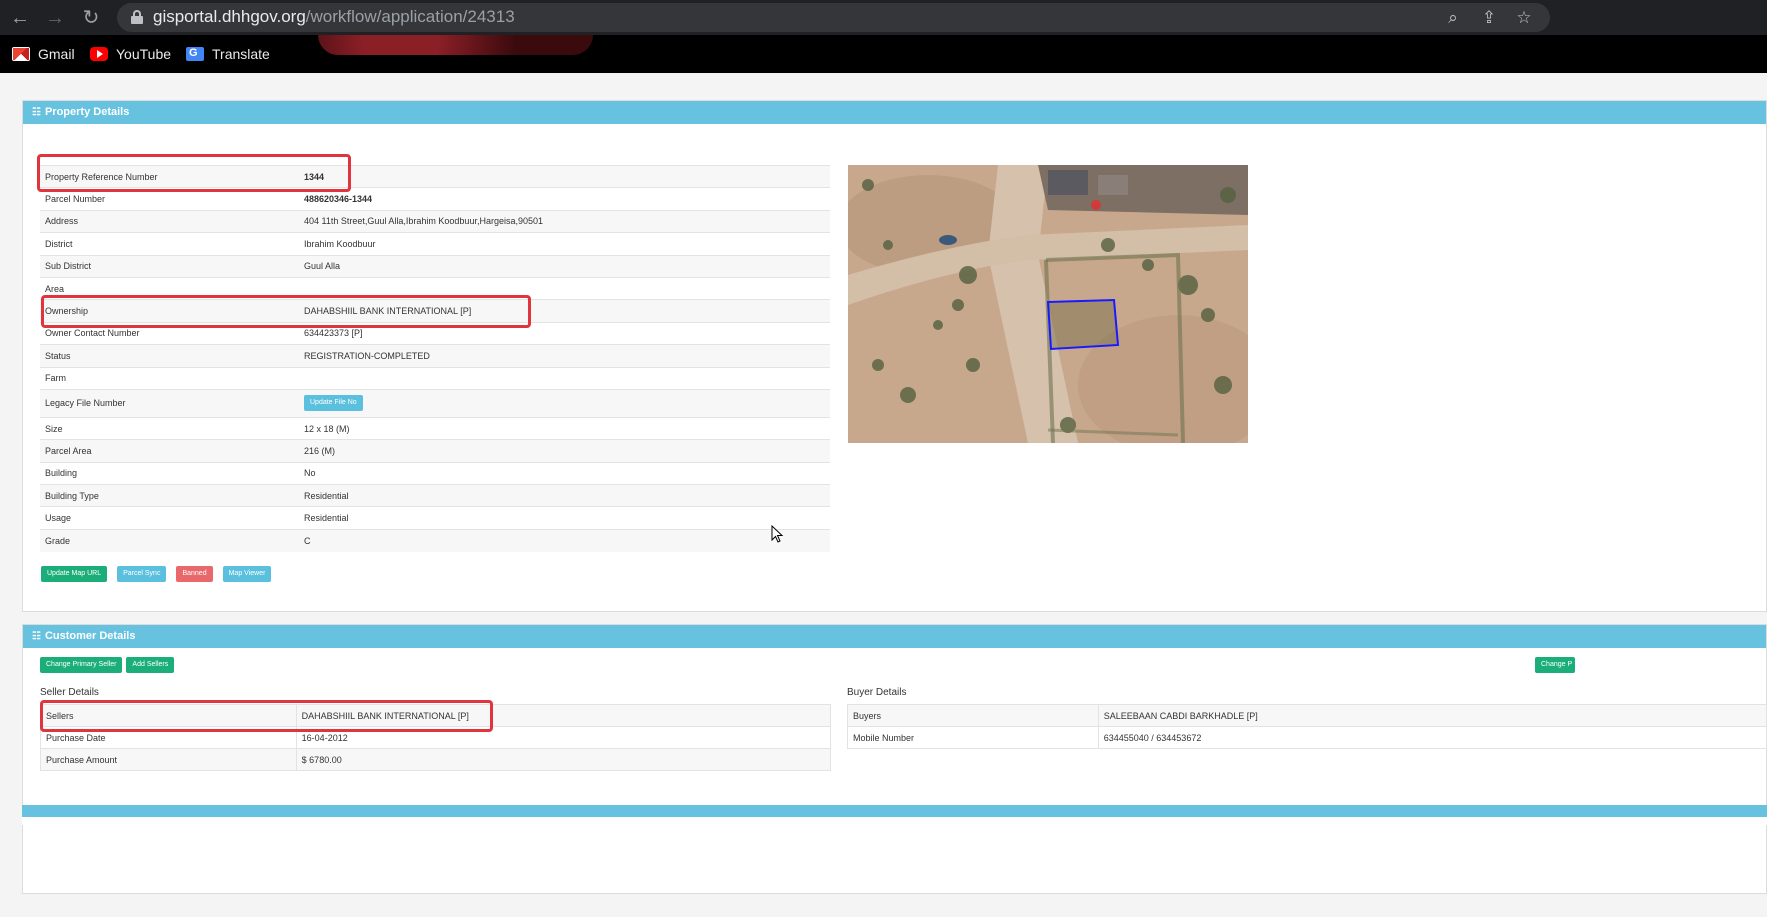 This screenshot has width=1767, height=917. What do you see at coordinates (435, 199) in the screenshot?
I see `table-row: Parcel Number 488620346-1344` at bounding box center [435, 199].